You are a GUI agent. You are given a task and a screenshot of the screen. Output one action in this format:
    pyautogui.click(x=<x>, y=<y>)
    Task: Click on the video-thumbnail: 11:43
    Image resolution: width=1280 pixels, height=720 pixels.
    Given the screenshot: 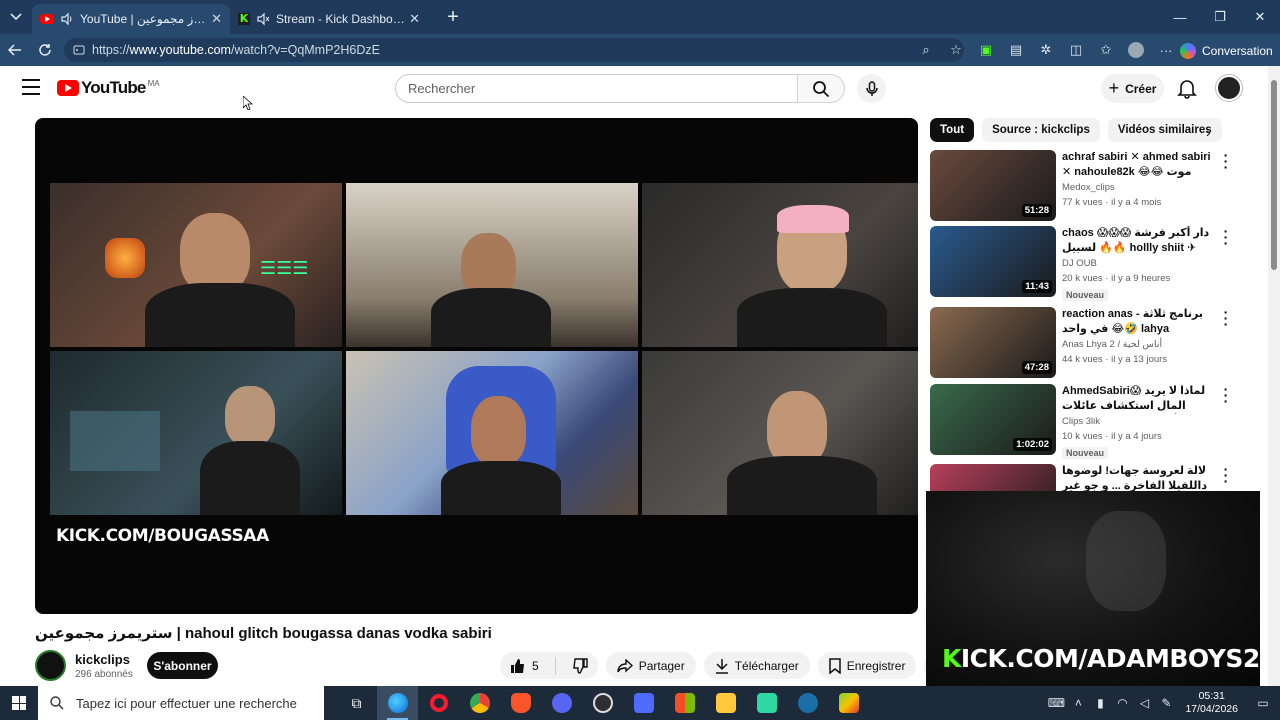 What is the action you would take?
    pyautogui.click(x=993, y=261)
    